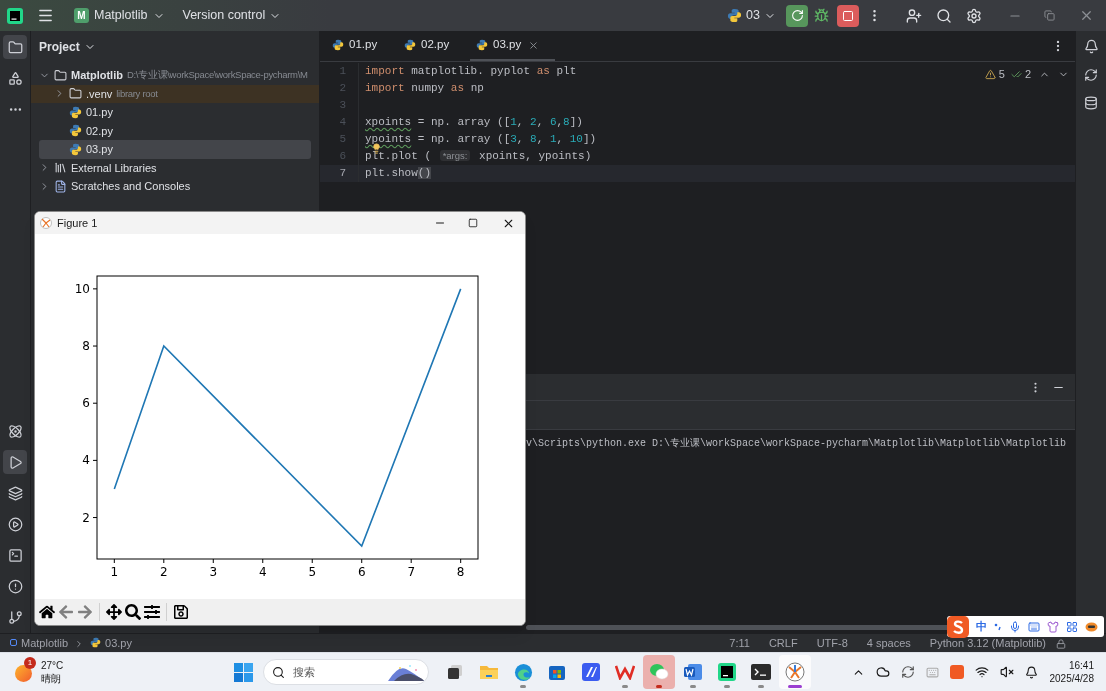 This screenshot has height=691, width=1106. What do you see at coordinates (1081, 665) in the screenshot?
I see `clock-time: 16:41` at bounding box center [1081, 665].